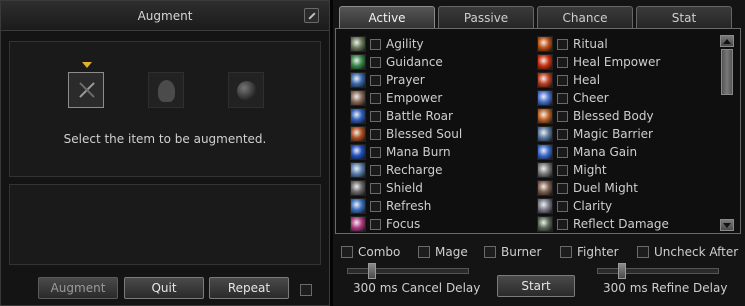  I want to click on skill-name: Duel Might, so click(605, 188).